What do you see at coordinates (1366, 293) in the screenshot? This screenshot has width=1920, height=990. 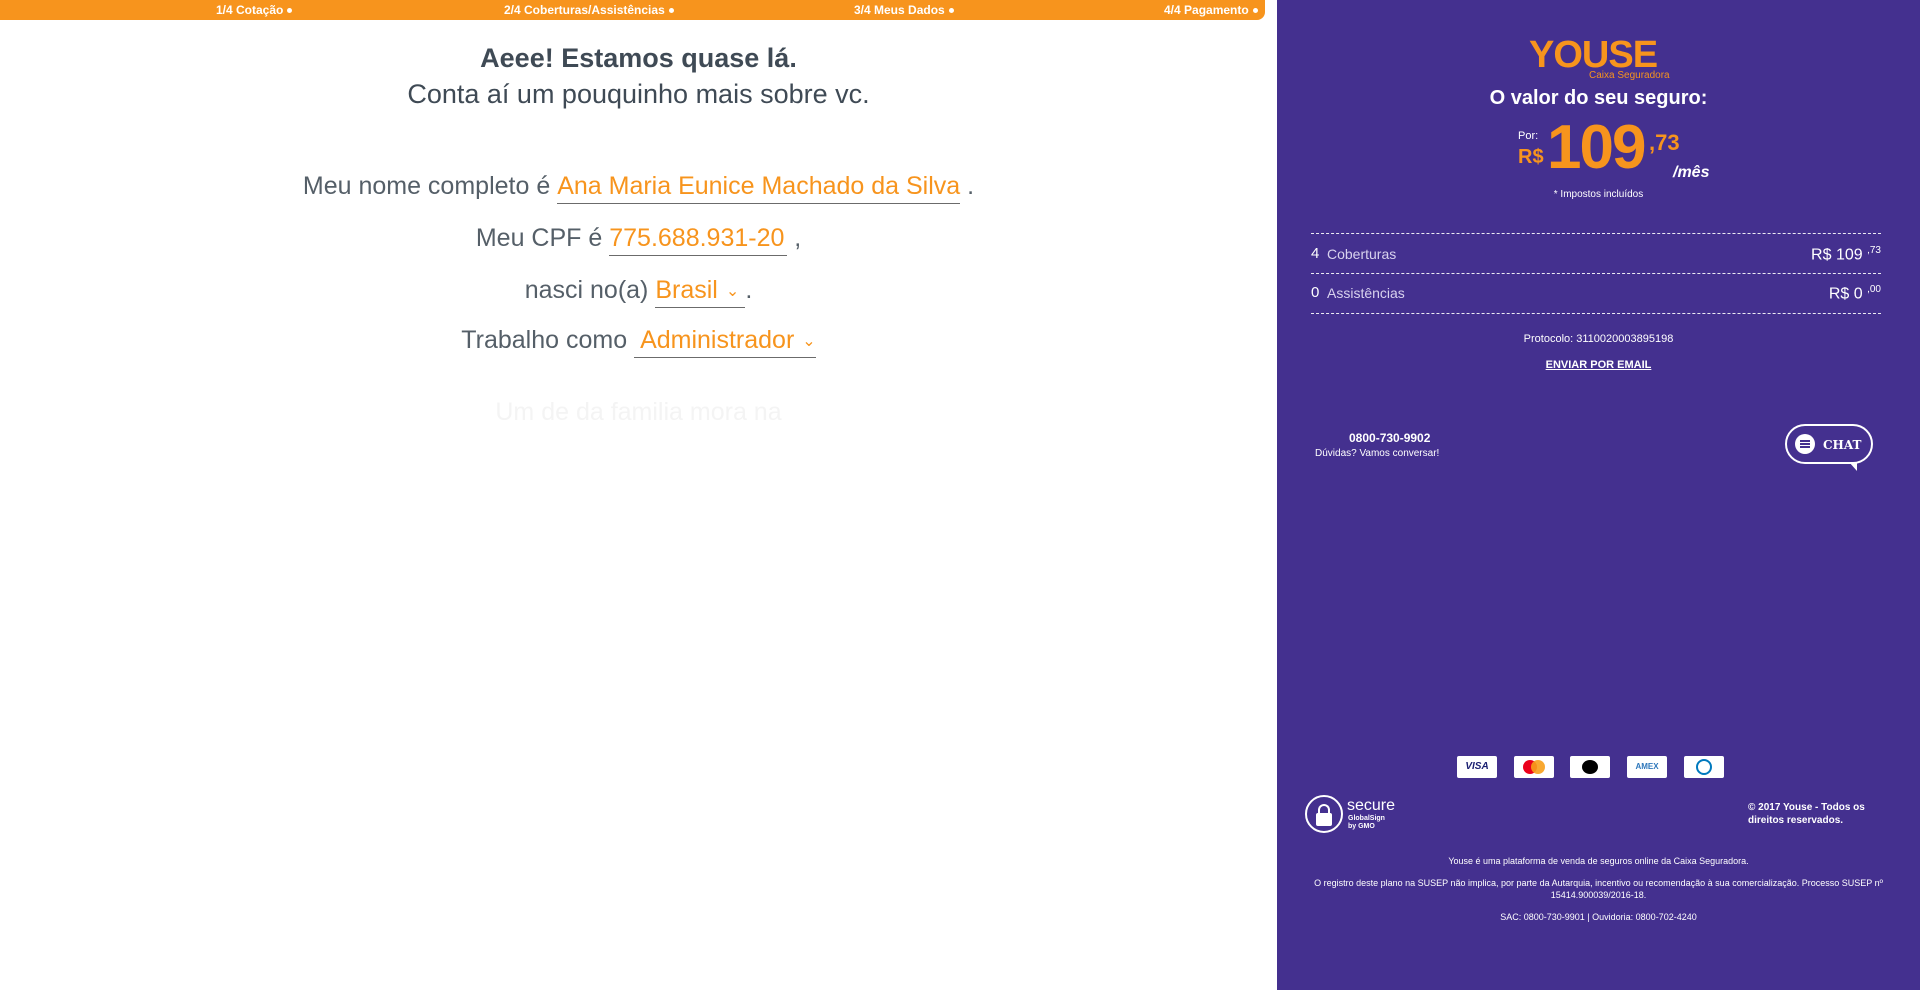 I see `assistances-label: Assistências` at bounding box center [1366, 293].